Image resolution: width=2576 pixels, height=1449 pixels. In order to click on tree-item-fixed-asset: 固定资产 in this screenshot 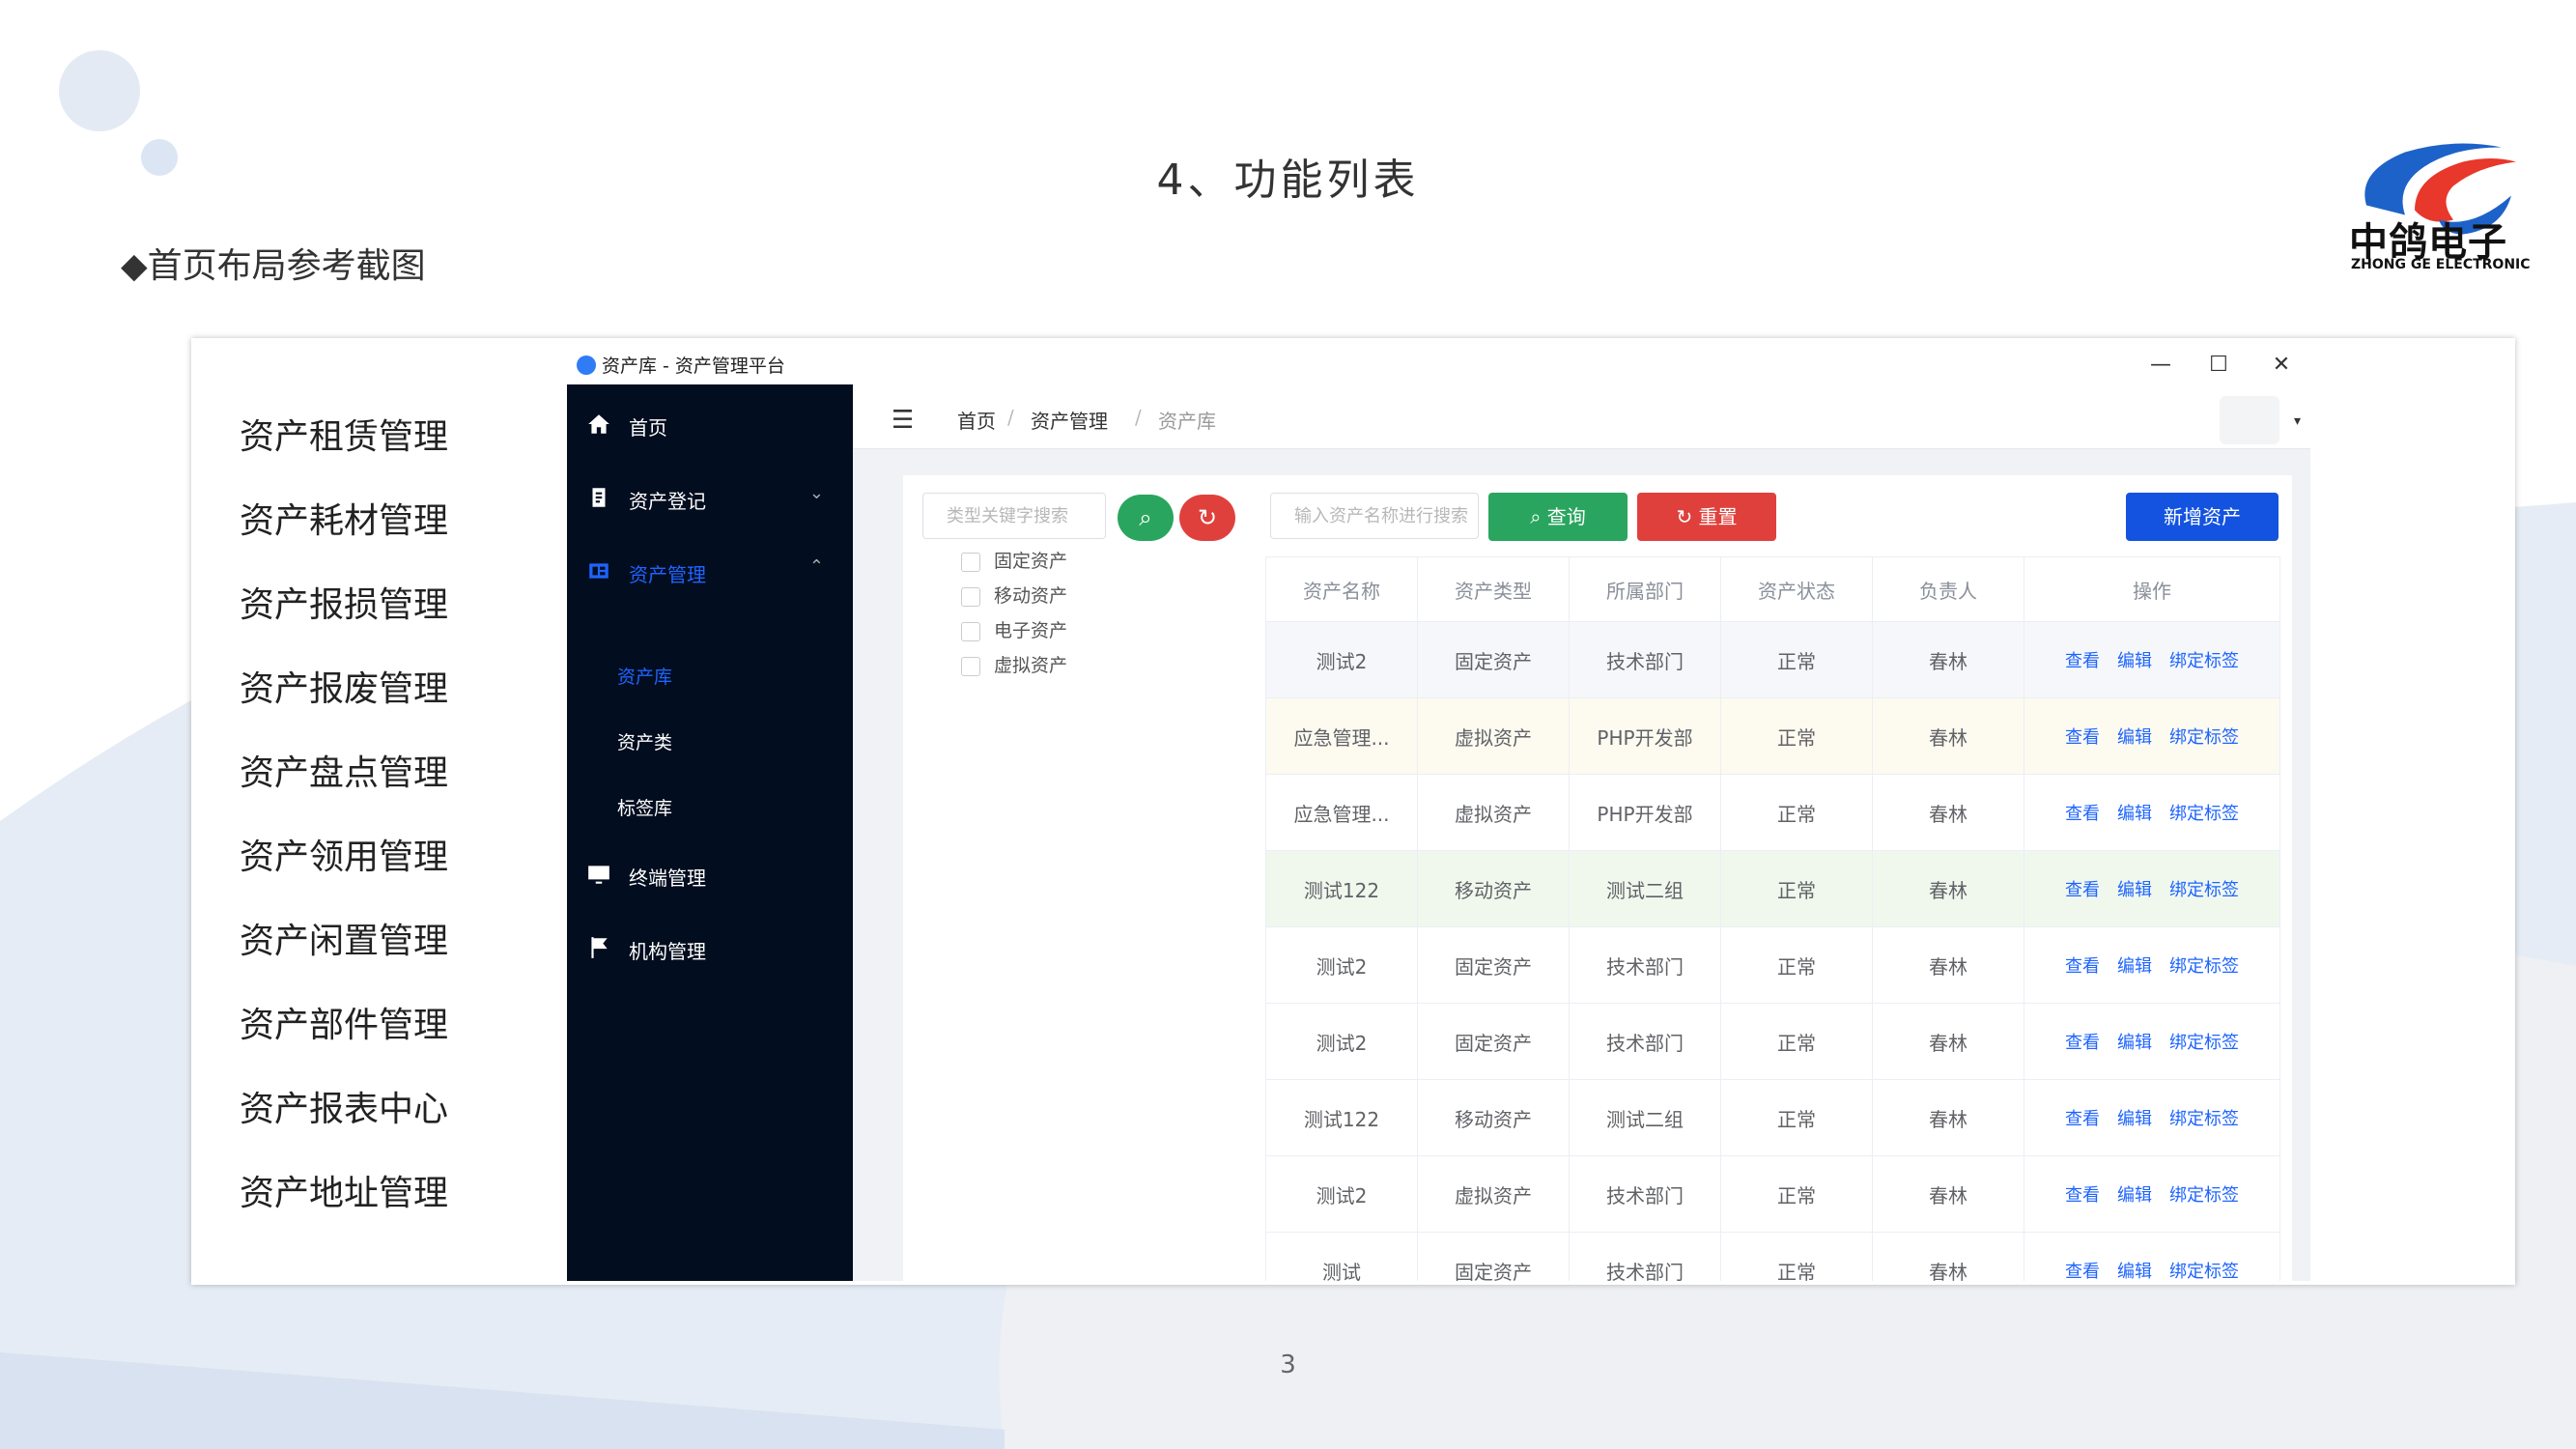, I will do `click(1014, 560)`.